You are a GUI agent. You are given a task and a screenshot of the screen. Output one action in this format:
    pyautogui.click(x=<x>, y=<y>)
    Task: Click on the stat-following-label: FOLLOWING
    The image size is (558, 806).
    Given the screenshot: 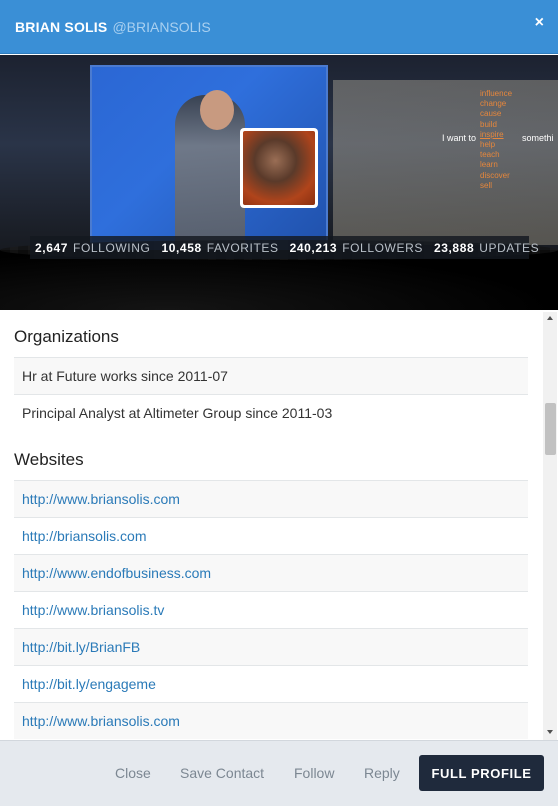 What is the action you would take?
    pyautogui.click(x=111, y=248)
    